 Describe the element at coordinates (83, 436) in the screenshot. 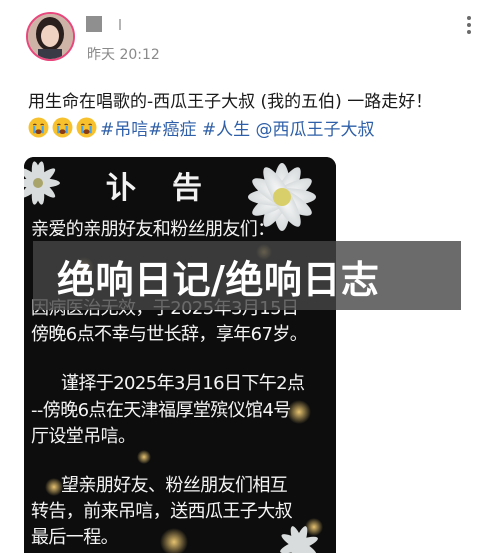

I see `obituary-line: 厅设堂吊唁。` at that location.